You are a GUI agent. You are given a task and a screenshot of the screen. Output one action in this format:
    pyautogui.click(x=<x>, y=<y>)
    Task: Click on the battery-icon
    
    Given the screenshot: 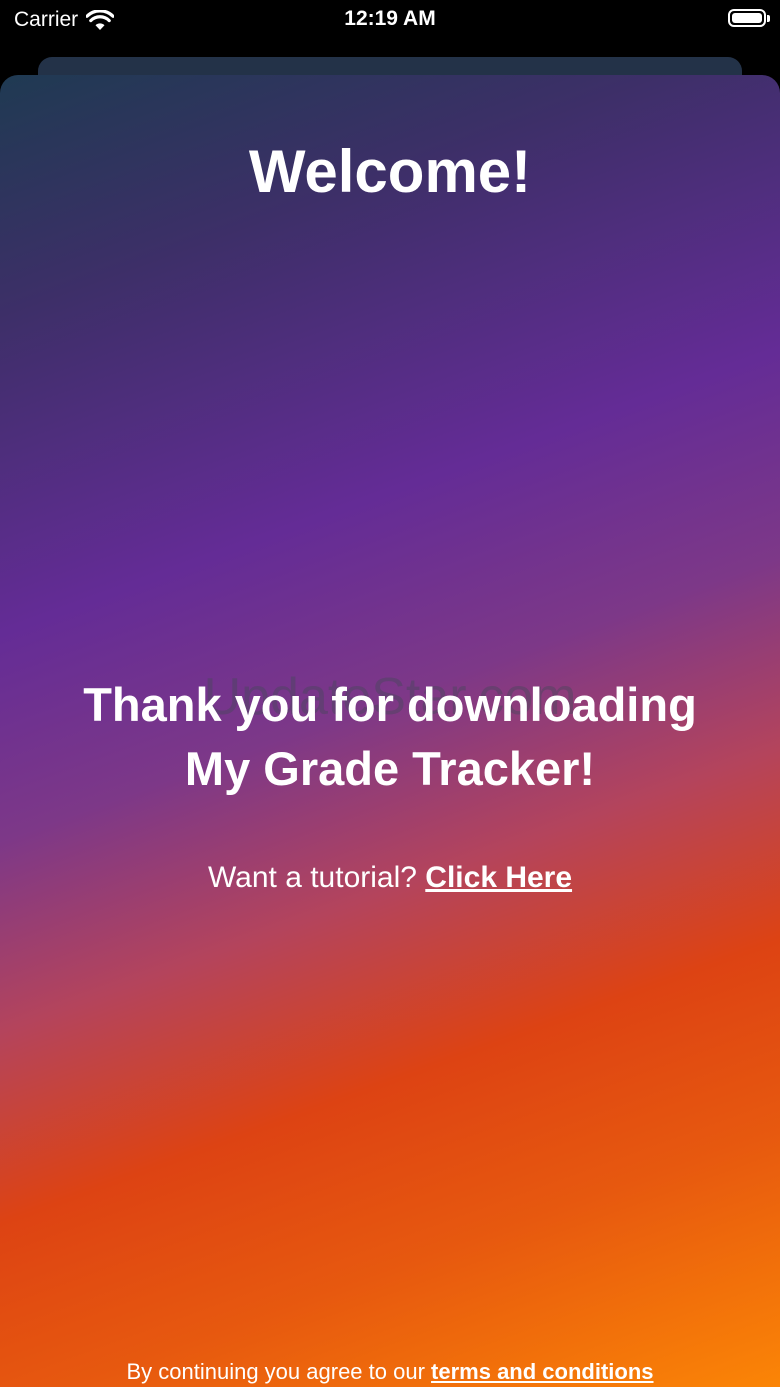 What is the action you would take?
    pyautogui.click(x=749, y=18)
    